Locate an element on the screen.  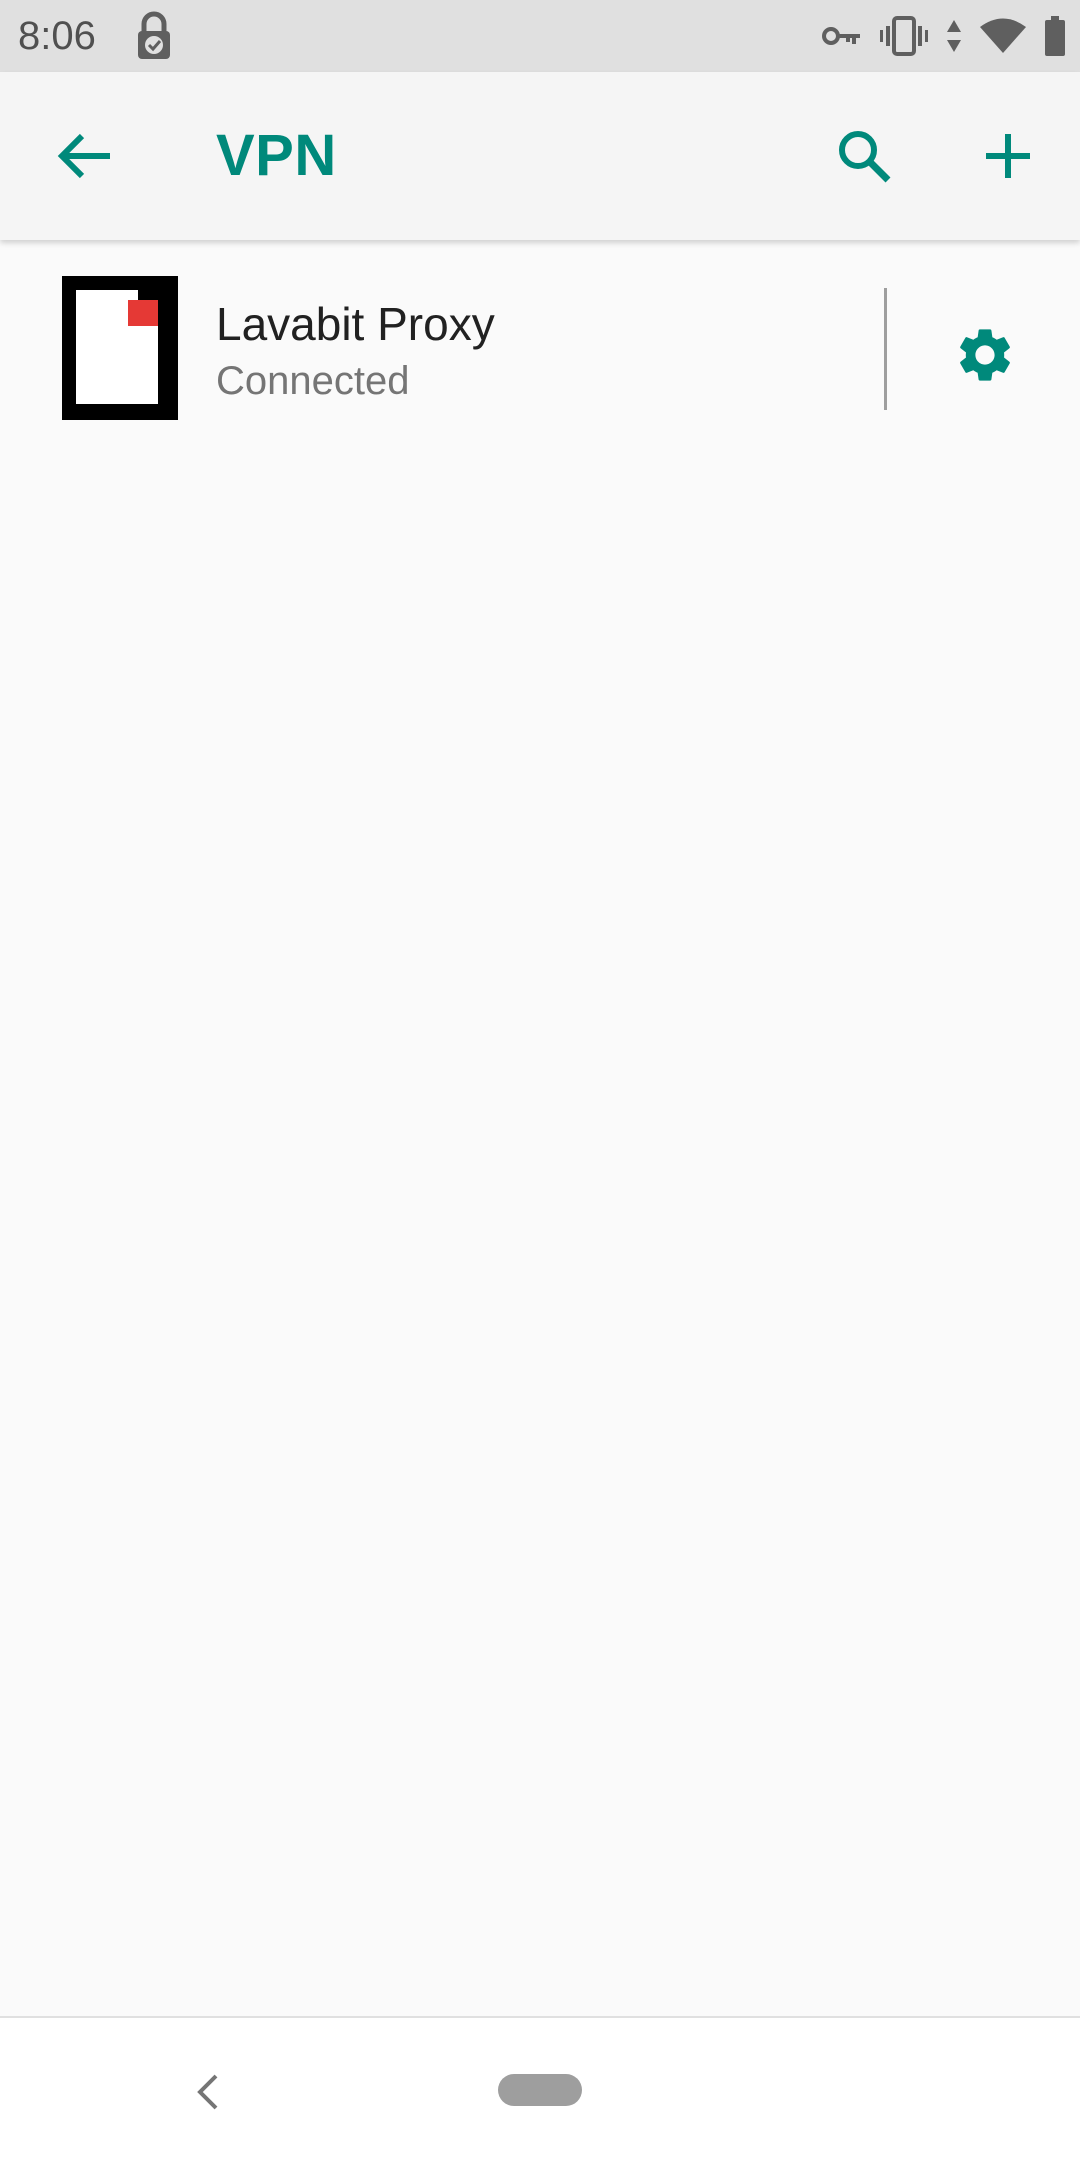
chevron-left-icon is located at coordinates (207, 2092).